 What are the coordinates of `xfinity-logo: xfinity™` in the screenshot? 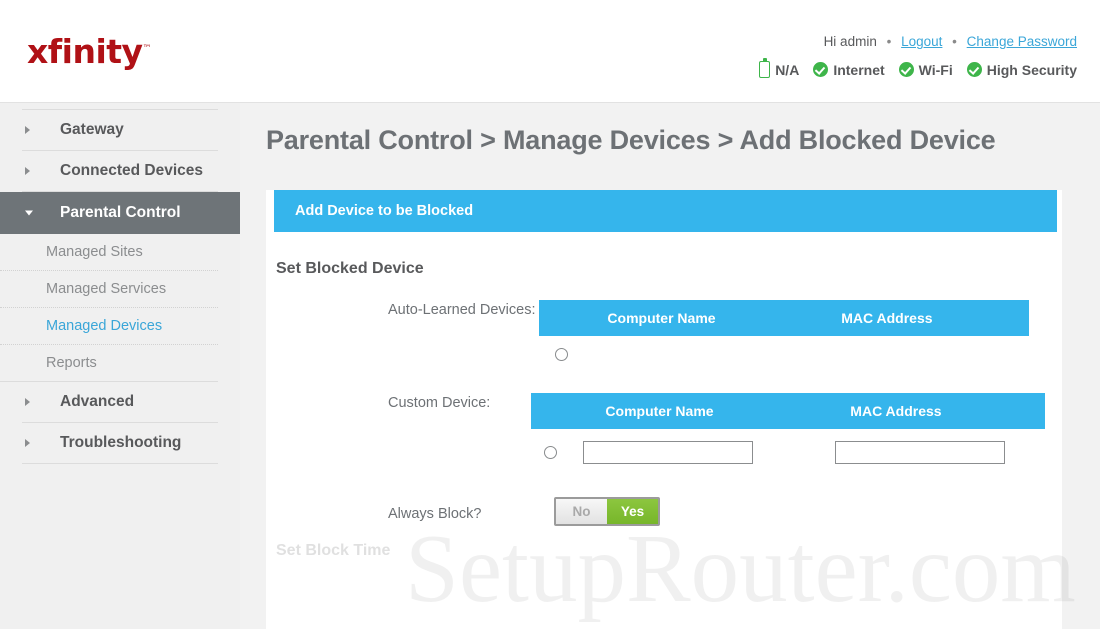 It's located at (89, 51).